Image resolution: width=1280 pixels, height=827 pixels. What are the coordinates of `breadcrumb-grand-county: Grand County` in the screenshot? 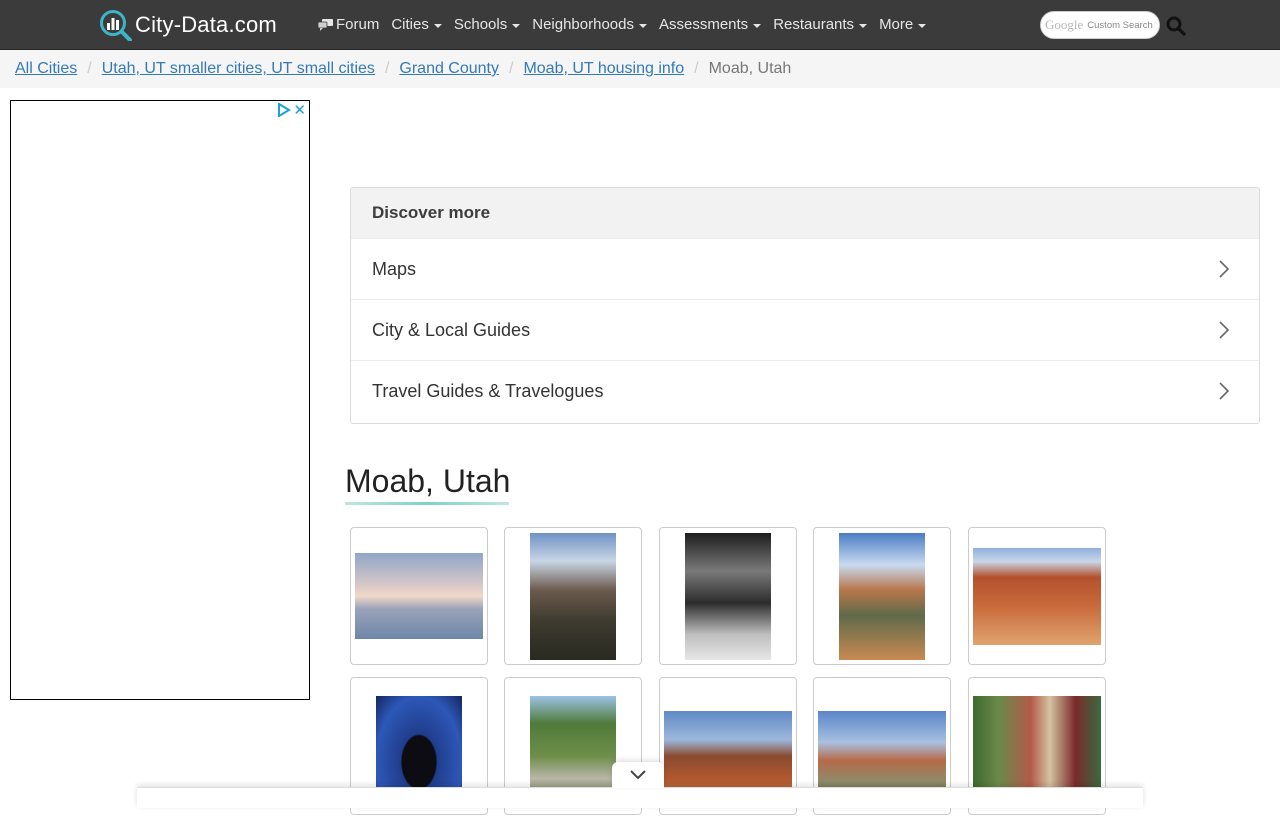 It's located at (449, 69).